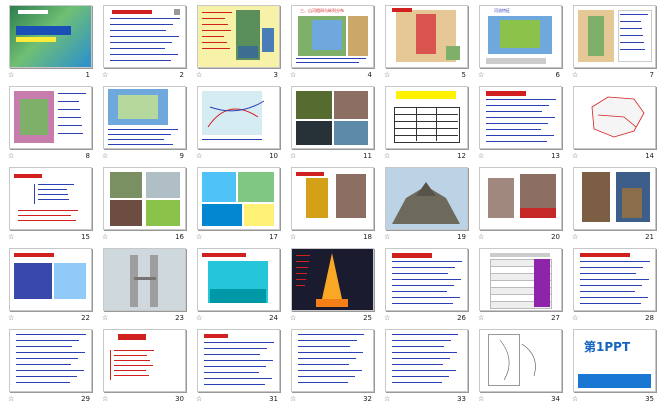 This screenshot has height=410, width=660. I want to click on slide-thumbnail-35: 第1PPT ☆ 35, so click(613, 366).